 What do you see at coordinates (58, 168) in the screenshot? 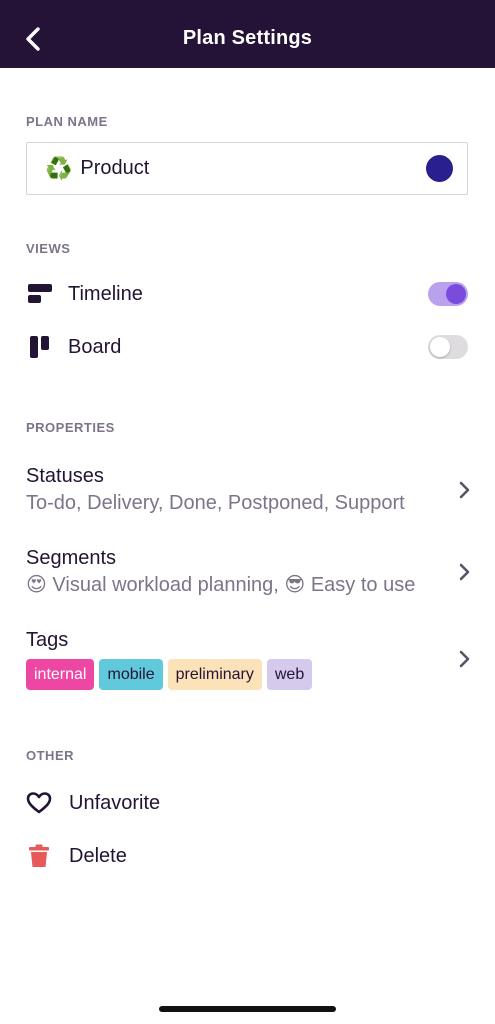
I see `plan-emoji: ♻️` at bounding box center [58, 168].